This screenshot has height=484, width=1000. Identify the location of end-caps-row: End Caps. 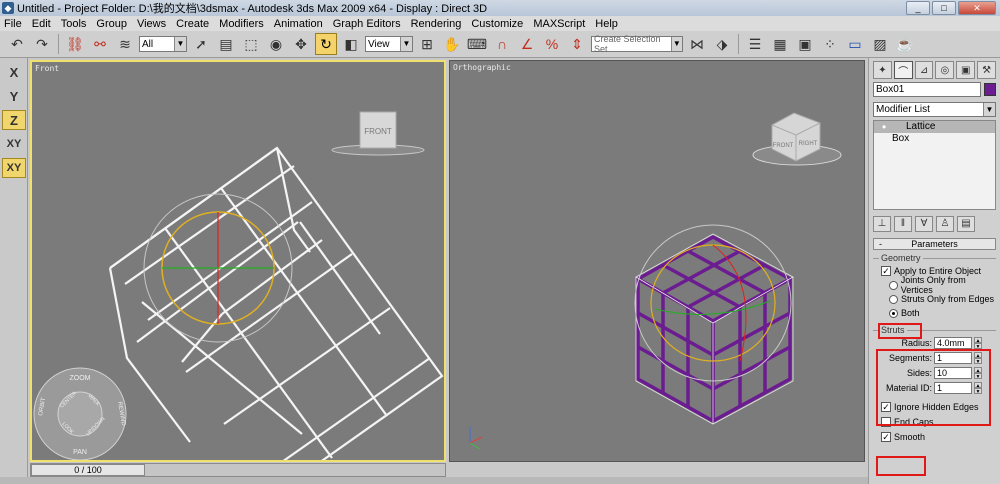
(934, 421).